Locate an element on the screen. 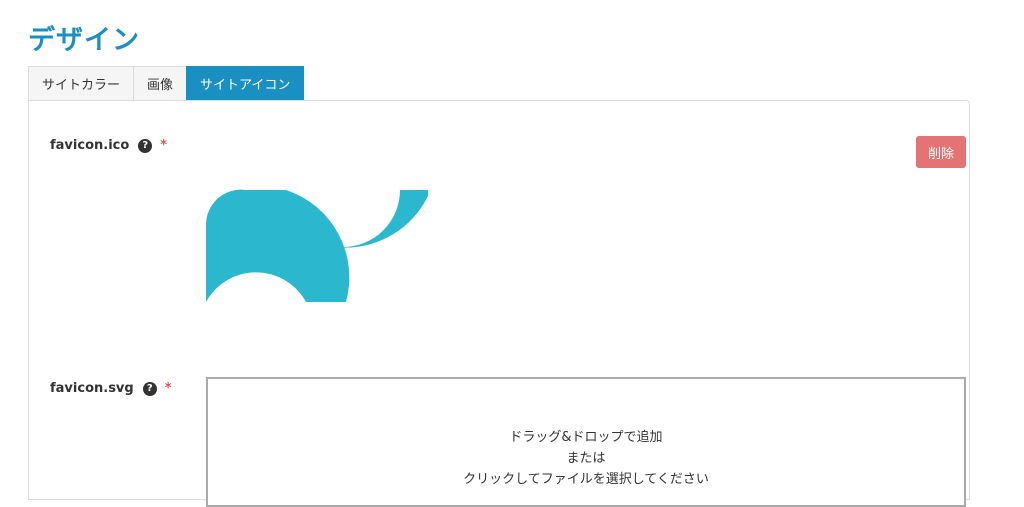 The image size is (1024, 507). dropzone-or-text: または is located at coordinates (586, 458).